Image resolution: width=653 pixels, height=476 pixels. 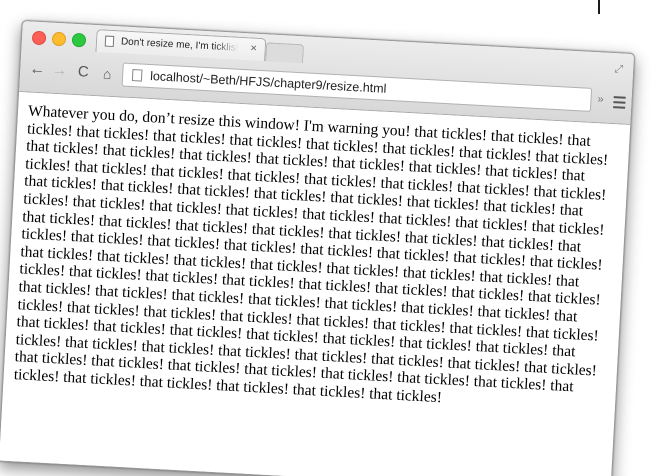 What do you see at coordinates (600, 99) in the screenshot?
I see `extensions-chevron-icon: »` at bounding box center [600, 99].